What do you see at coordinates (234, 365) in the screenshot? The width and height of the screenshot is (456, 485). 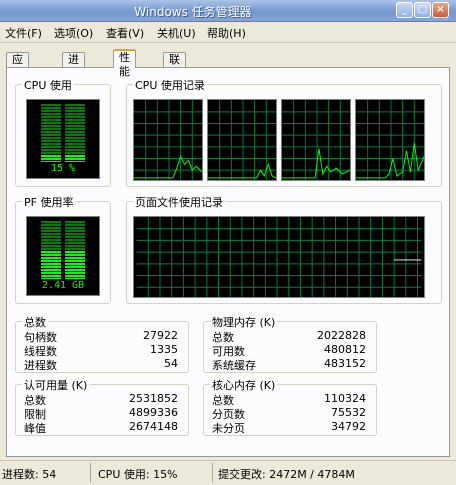 I see `physical-cache-key: 系统缓存` at bounding box center [234, 365].